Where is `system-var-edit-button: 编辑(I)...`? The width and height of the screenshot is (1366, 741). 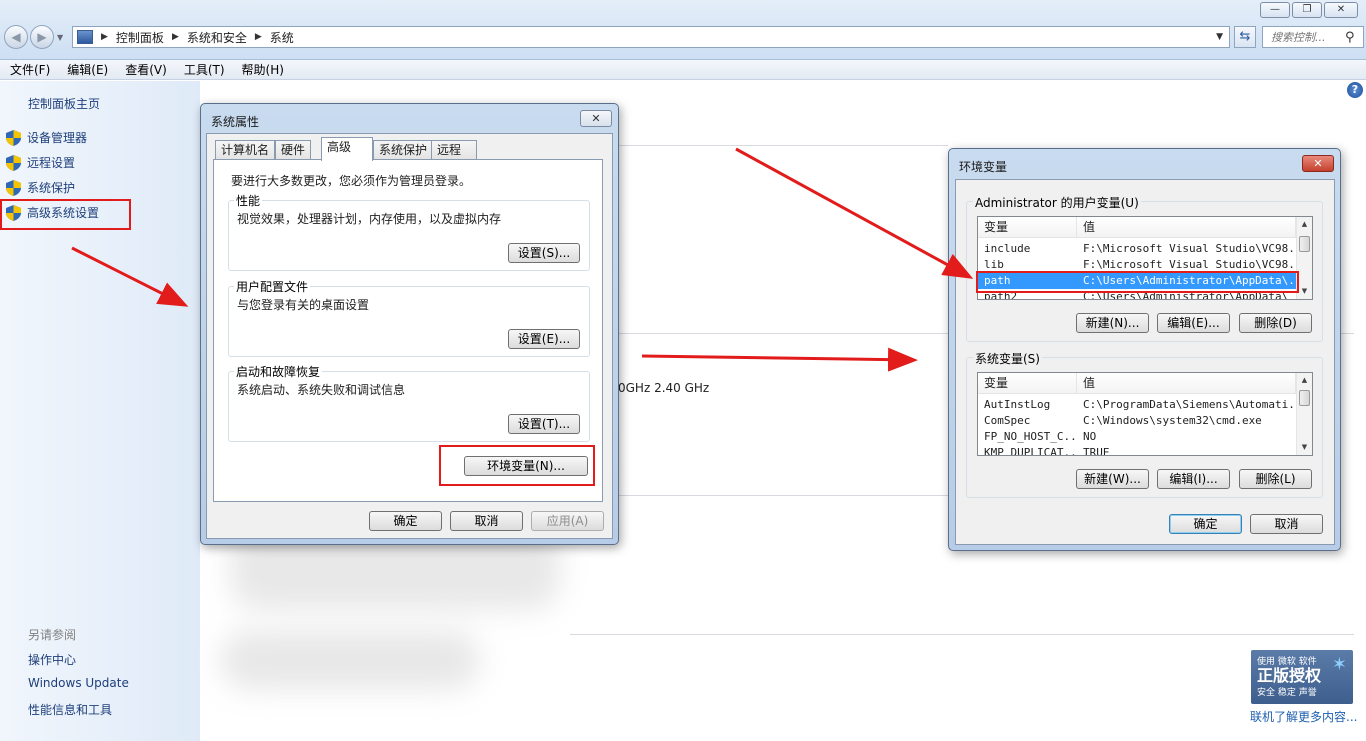 system-var-edit-button: 编辑(I)... is located at coordinates (1193, 479).